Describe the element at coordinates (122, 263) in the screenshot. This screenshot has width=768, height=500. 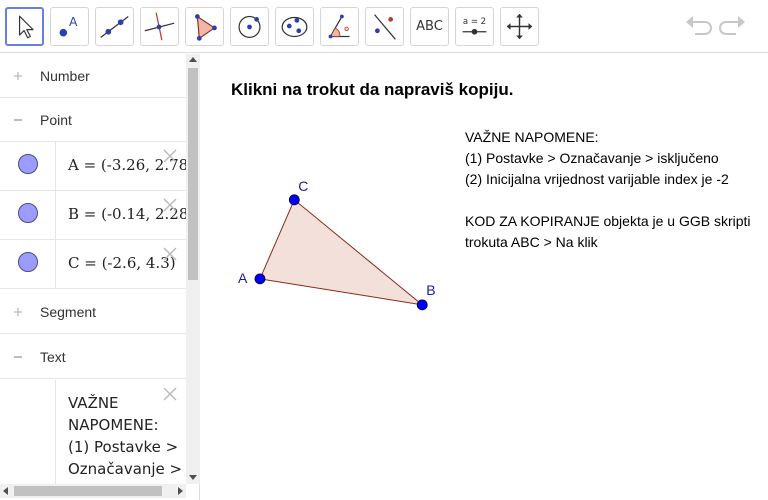
I see `algebra-item-expression: C = (-2.6, 4.3)` at that location.